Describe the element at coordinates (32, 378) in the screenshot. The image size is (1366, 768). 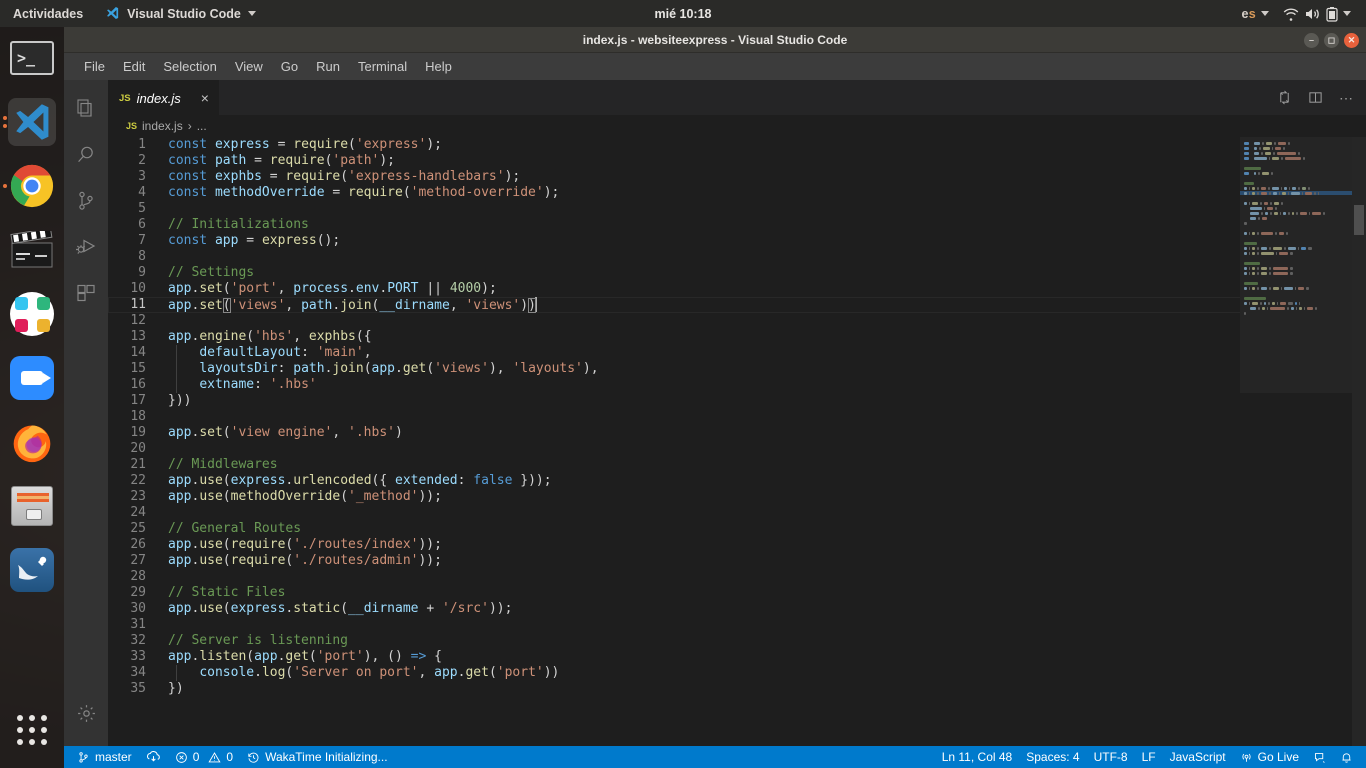
I see `dock-item-zoom` at that location.